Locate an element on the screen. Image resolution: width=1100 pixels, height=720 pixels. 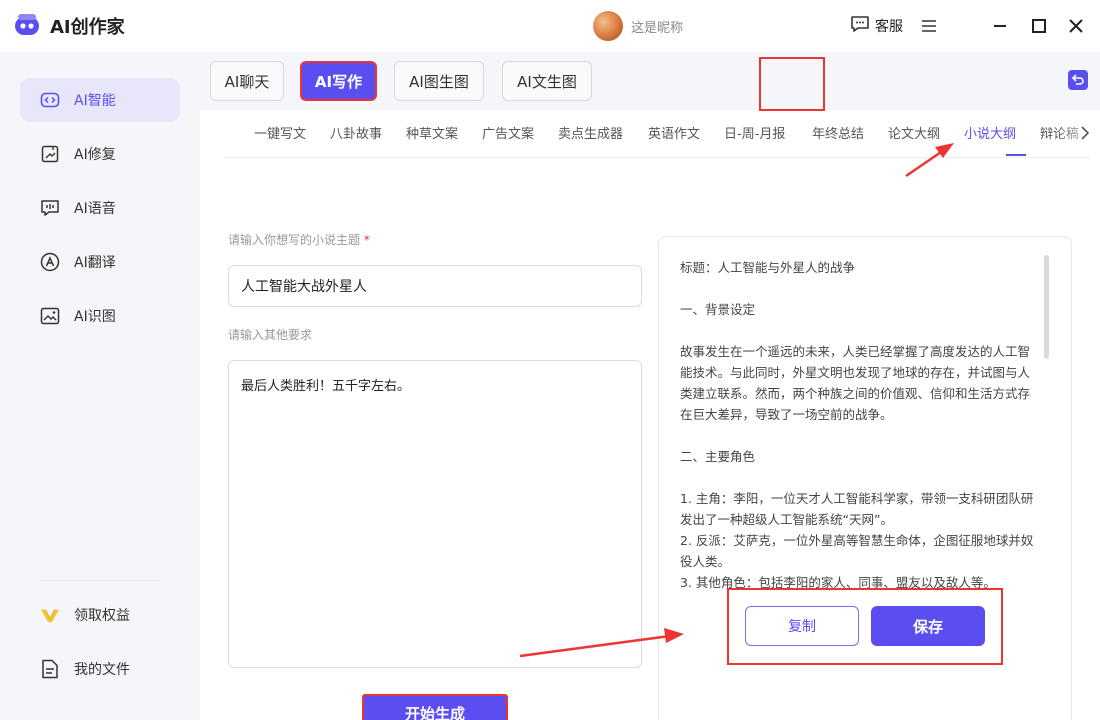
topic-label-text: 请输入你想写的小说主题 is located at coordinates (294, 240).